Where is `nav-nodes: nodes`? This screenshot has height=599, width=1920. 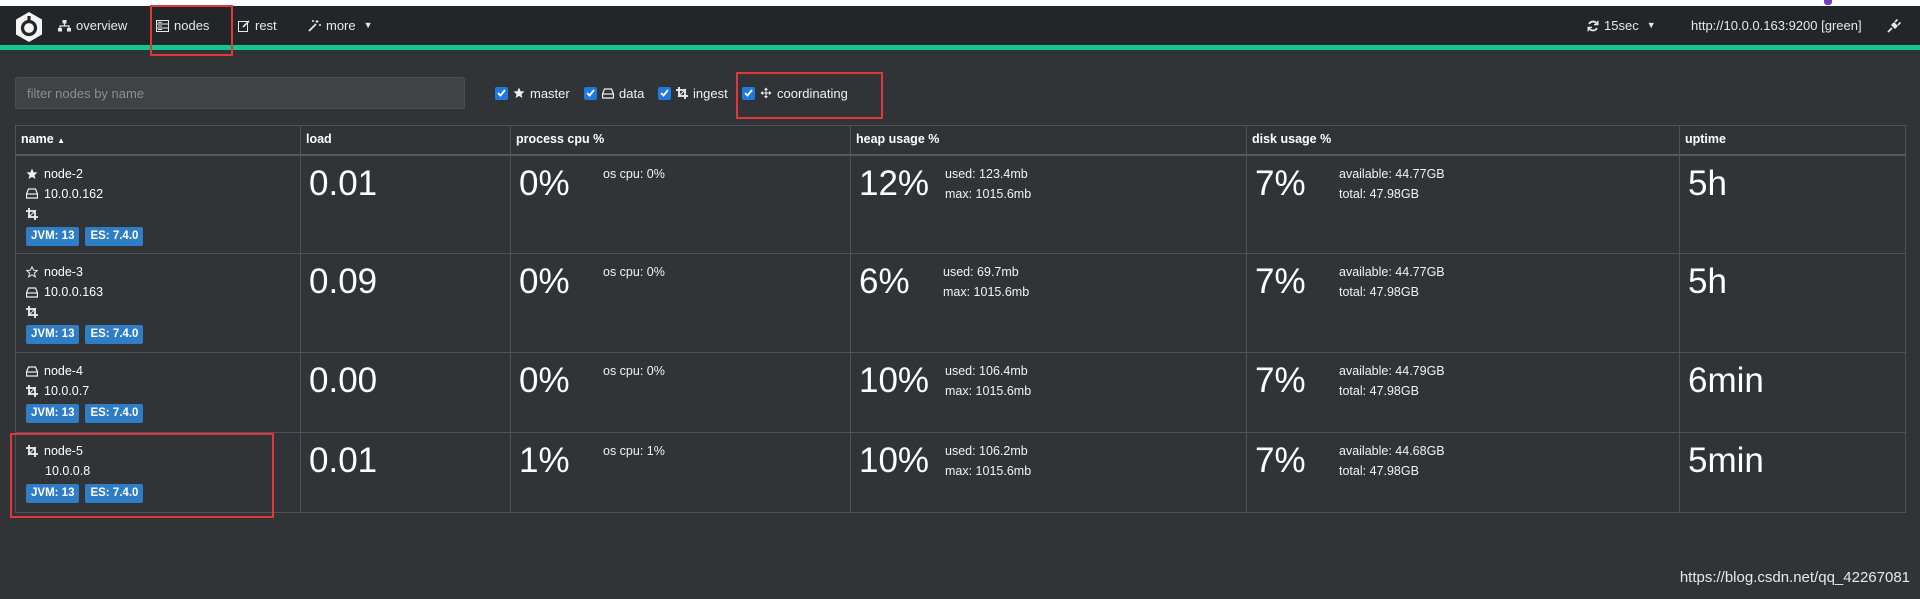 nav-nodes: nodes is located at coordinates (182, 25).